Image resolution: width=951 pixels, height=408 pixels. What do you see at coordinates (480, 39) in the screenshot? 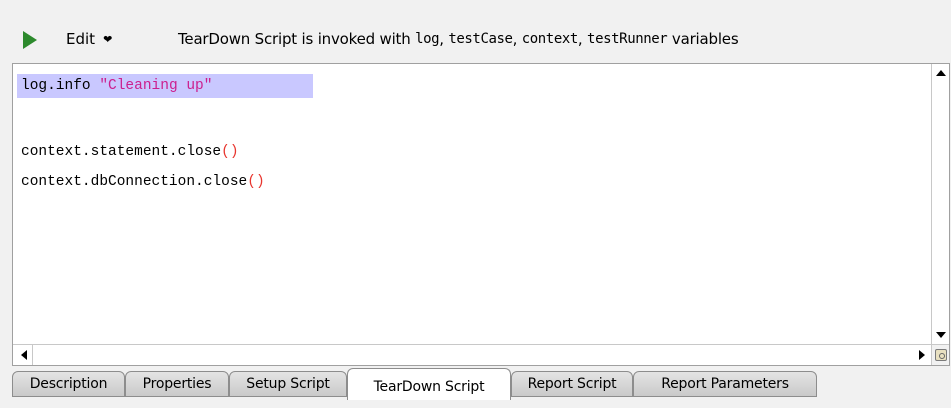
I see `info-var: testCase` at bounding box center [480, 39].